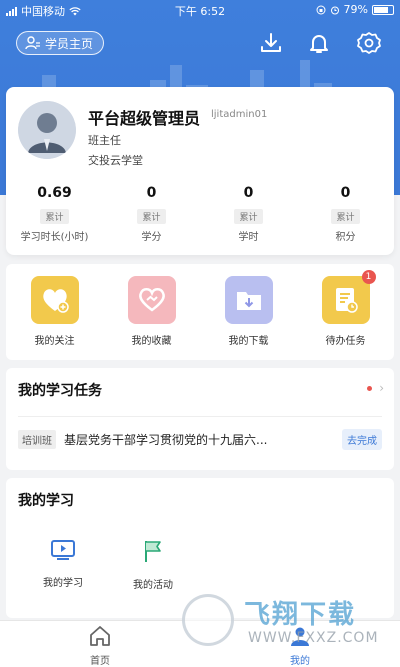  What do you see at coordinates (153, 564) in the screenshot?
I see `my-activities-item: 我的活动` at bounding box center [153, 564].